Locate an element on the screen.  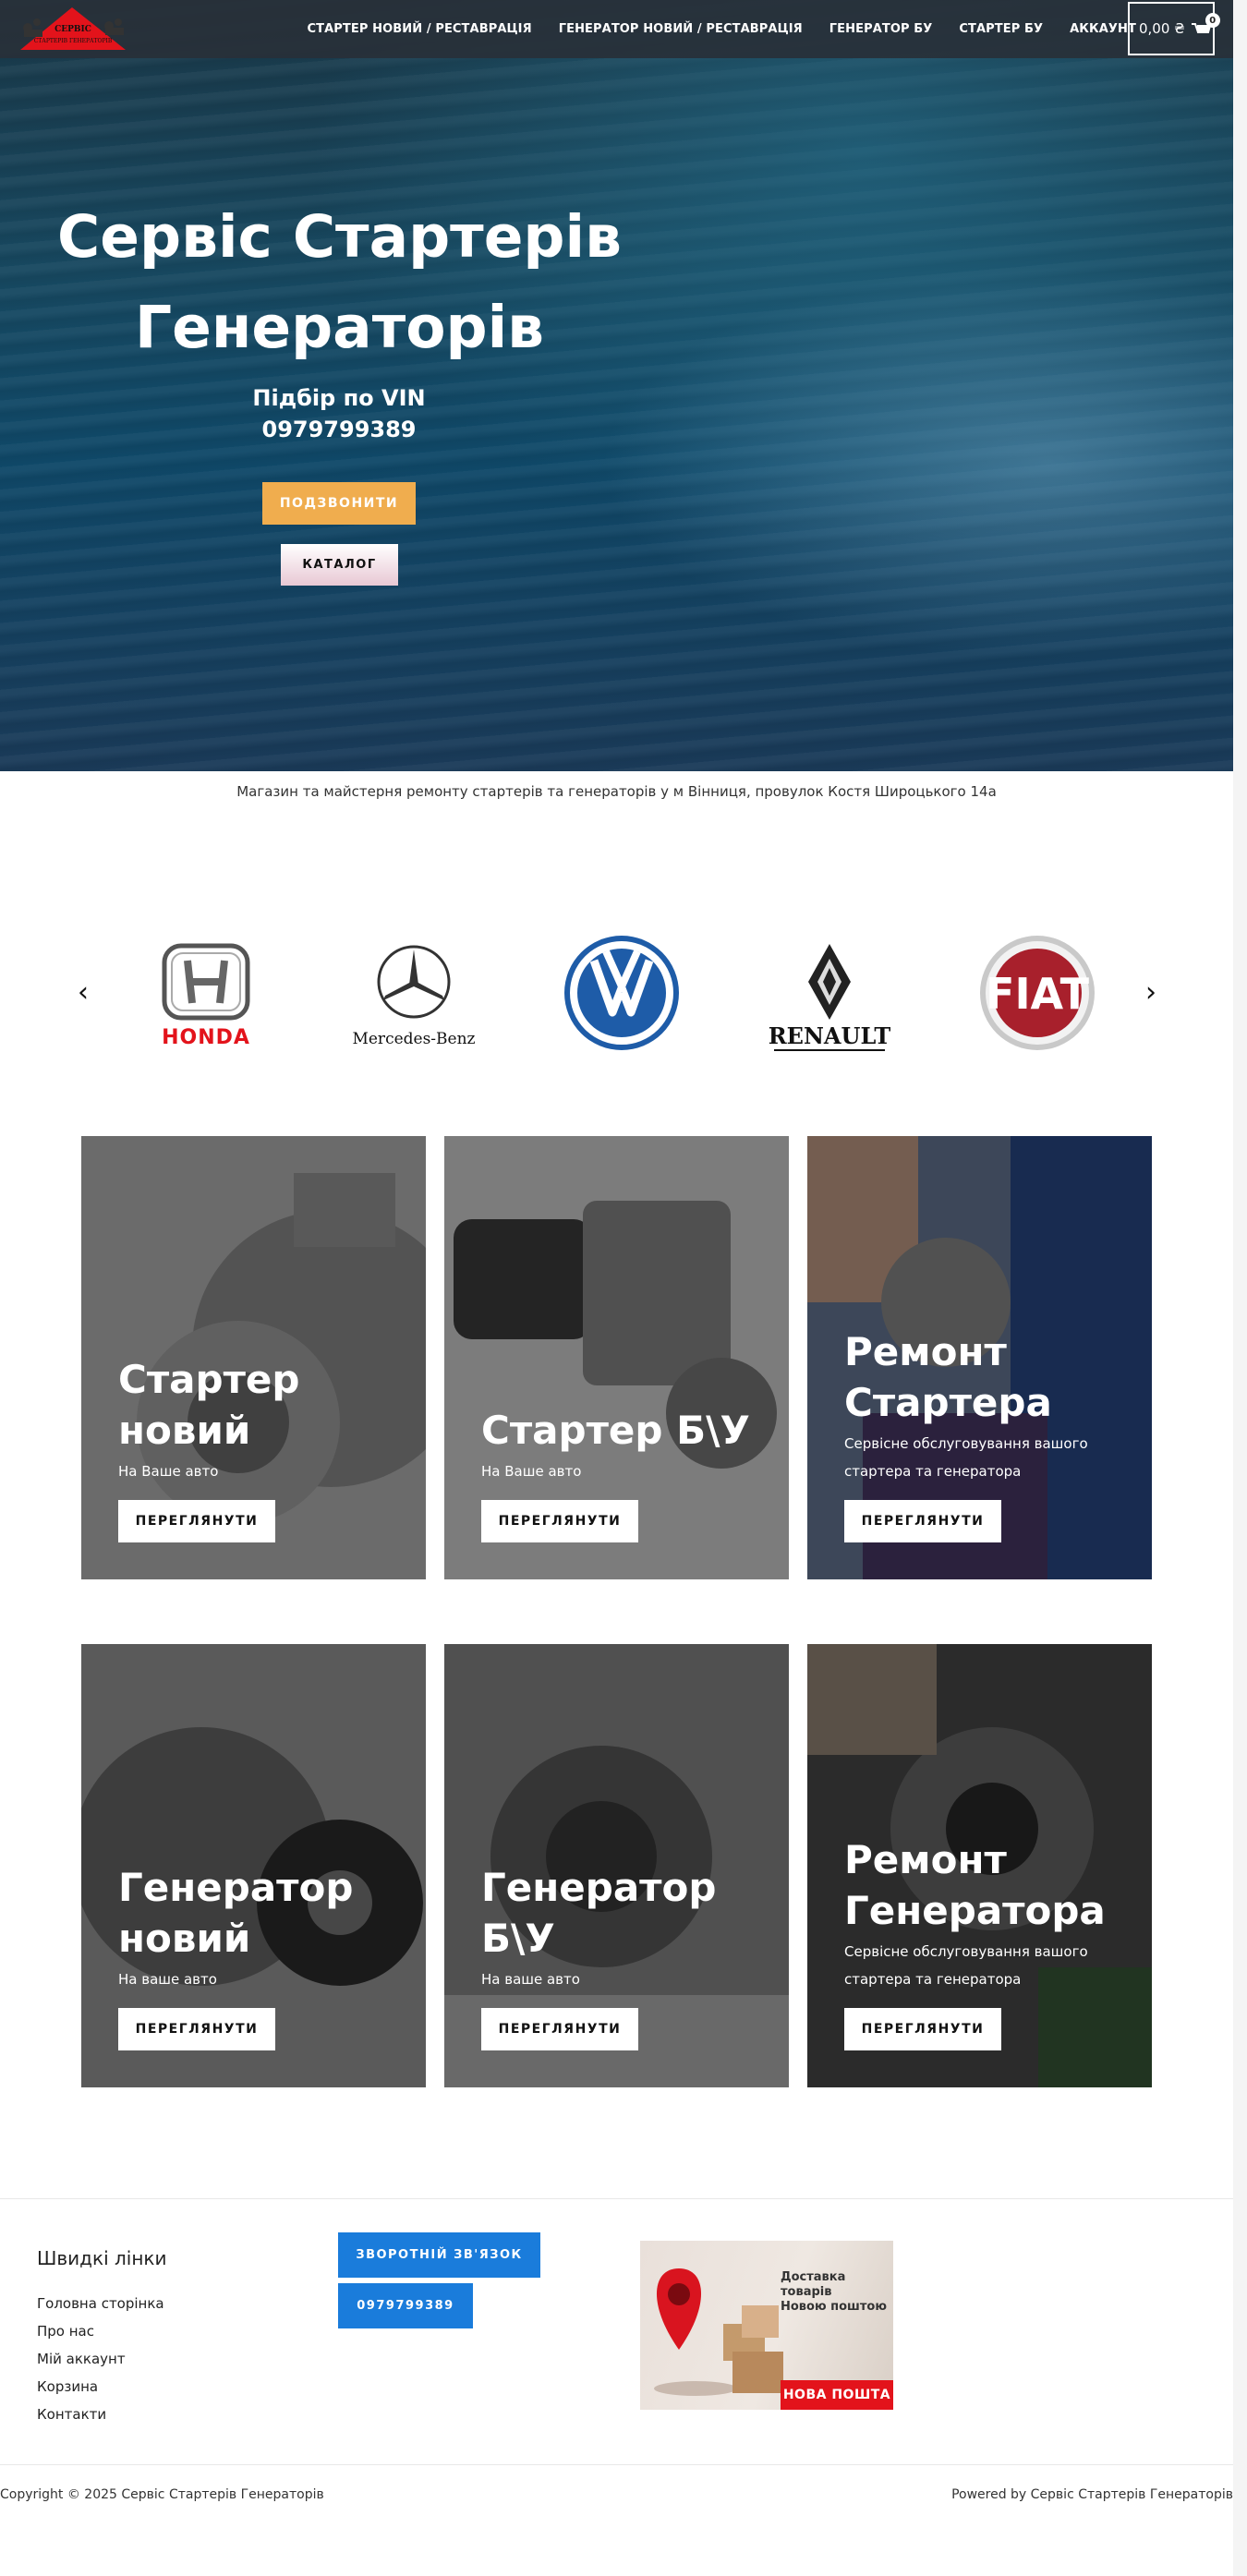
cart-icon: 0 is located at coordinates (1205, 25).